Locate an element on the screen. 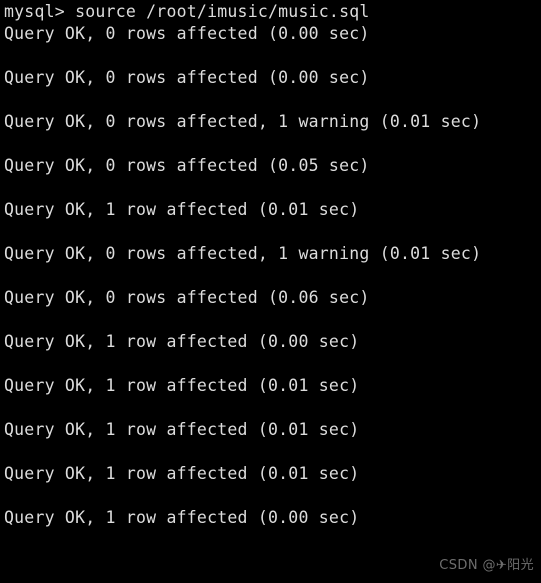 The width and height of the screenshot is (541, 583). terminal-prompt-line: mysql> source /root/imusic/music.sql is located at coordinates (187, 11).